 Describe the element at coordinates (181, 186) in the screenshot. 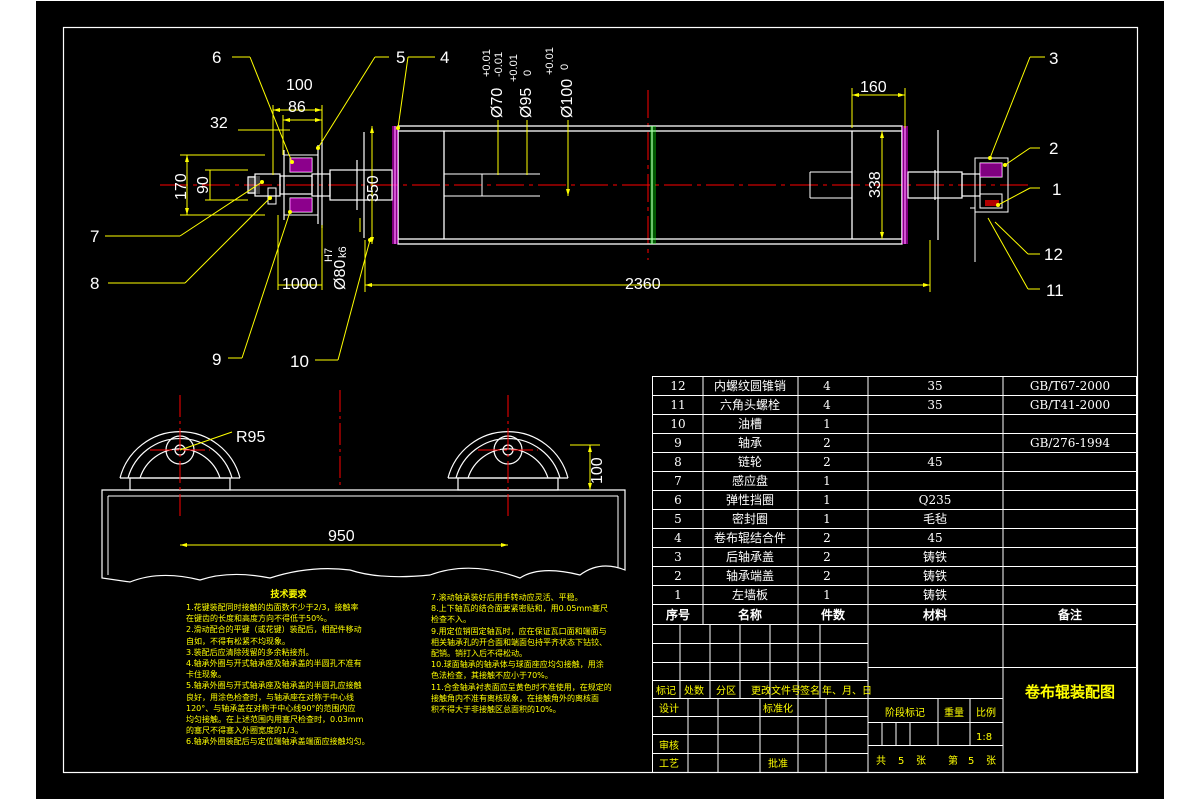

I see `dim-170: 170` at that location.